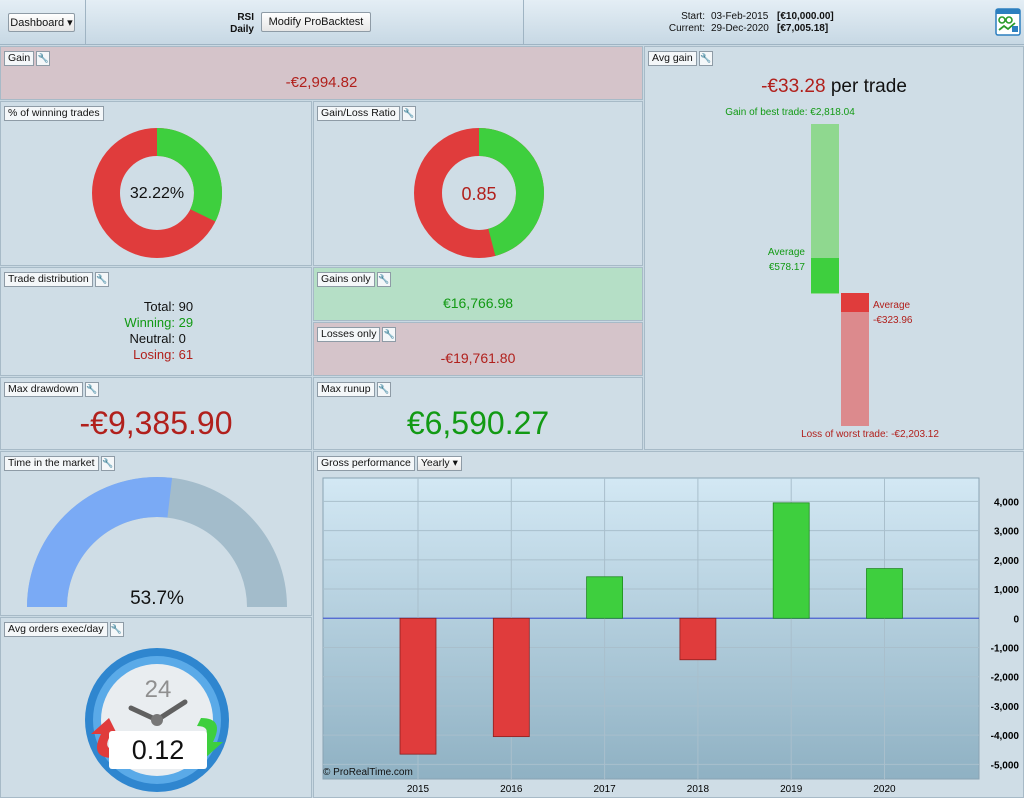 This screenshot has height=798, width=1024. What do you see at coordinates (786, 252) in the screenshot?
I see `average-gain-caption: Average` at bounding box center [786, 252].